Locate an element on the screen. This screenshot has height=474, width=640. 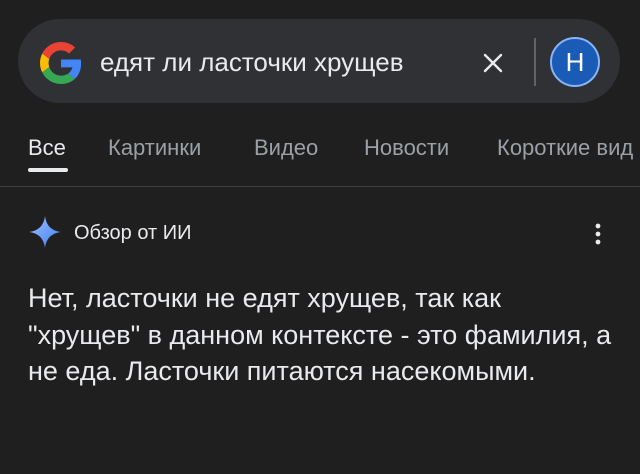
search-tabs: Все Картинки Видео Новости Короткие вид is located at coordinates (320, 156).